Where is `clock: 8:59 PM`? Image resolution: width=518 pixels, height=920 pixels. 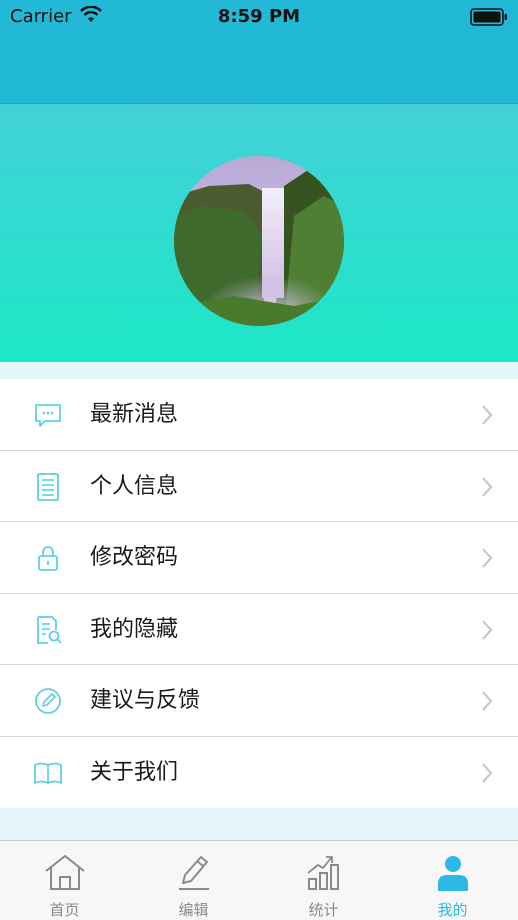
clock: 8:59 PM is located at coordinates (259, 16).